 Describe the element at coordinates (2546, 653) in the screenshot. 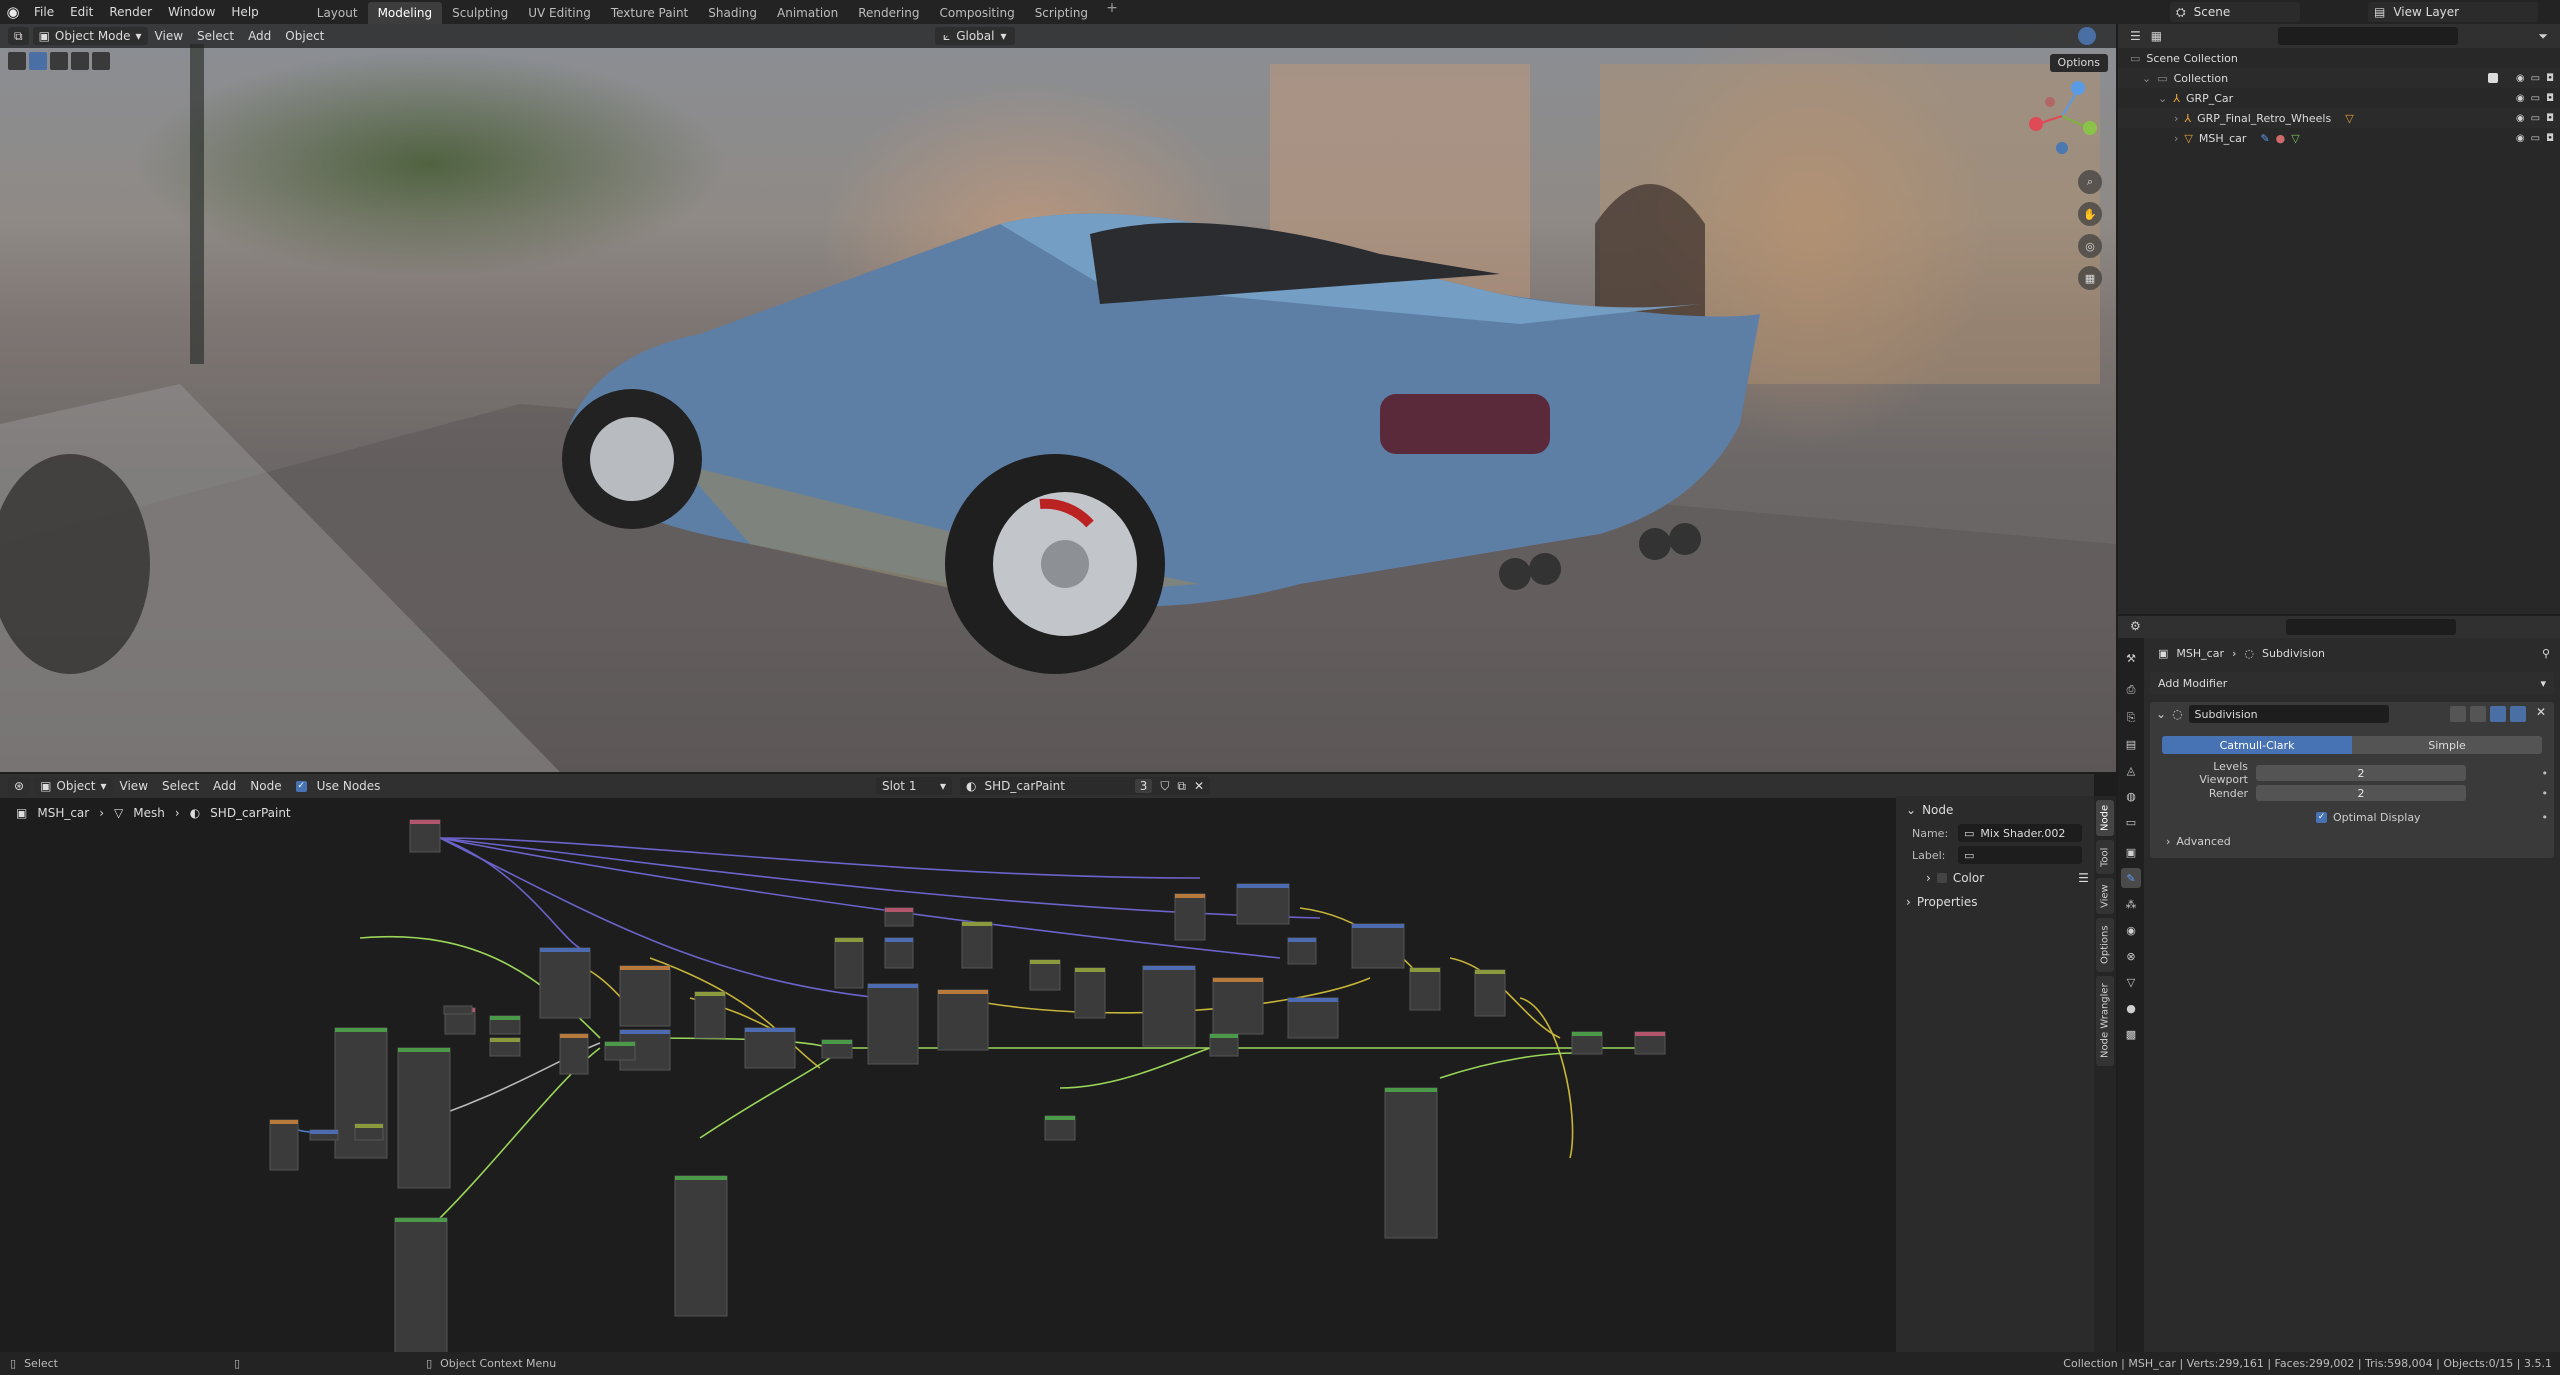

I see `pin-icon: ⚲` at that location.